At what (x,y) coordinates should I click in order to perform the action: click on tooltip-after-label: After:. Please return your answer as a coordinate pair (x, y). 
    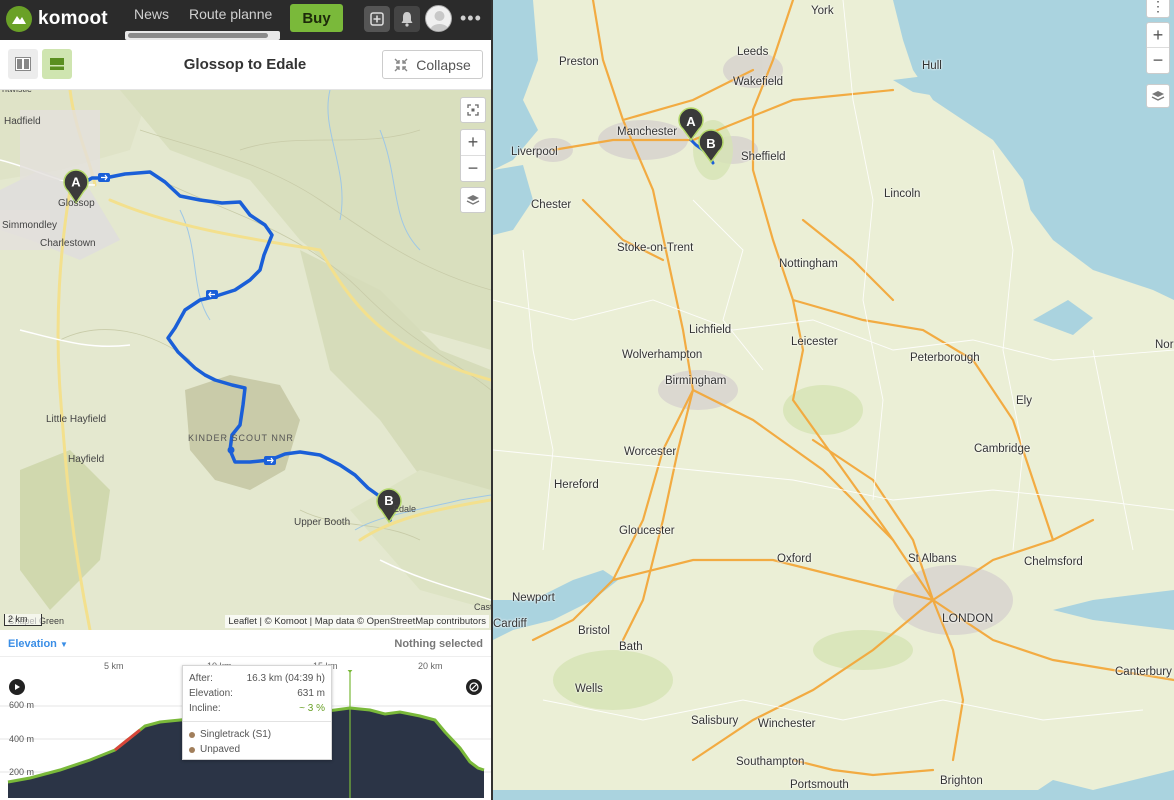
    Looking at the image, I should click on (201, 678).